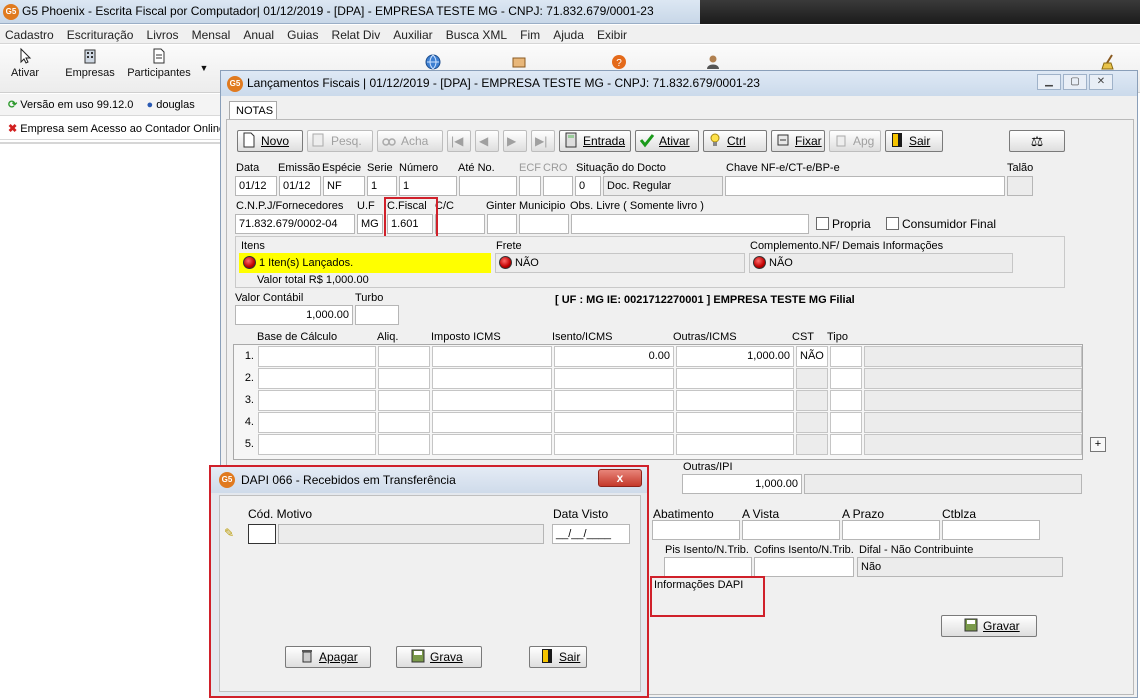 The width and height of the screenshot is (1140, 698). I want to click on consumidor-final-checkbox, so click(892, 223).